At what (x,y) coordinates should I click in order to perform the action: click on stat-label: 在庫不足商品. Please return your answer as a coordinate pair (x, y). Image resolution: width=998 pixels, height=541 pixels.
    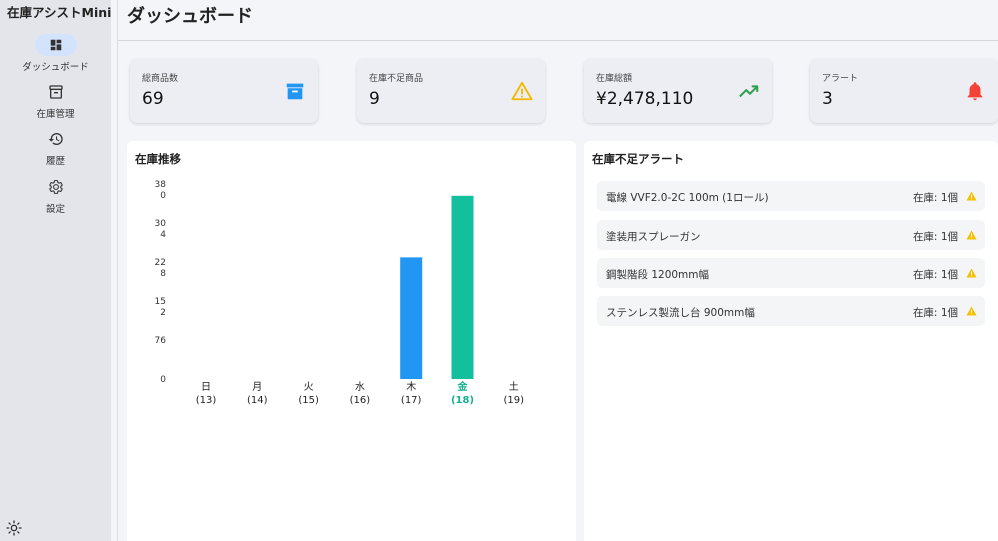
    Looking at the image, I should click on (396, 79).